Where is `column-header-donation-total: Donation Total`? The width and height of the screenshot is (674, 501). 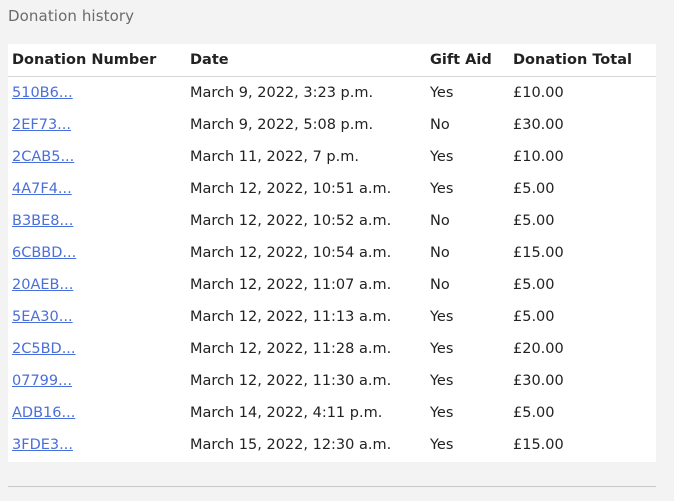 column-header-donation-total: Donation Total is located at coordinates (582, 60).